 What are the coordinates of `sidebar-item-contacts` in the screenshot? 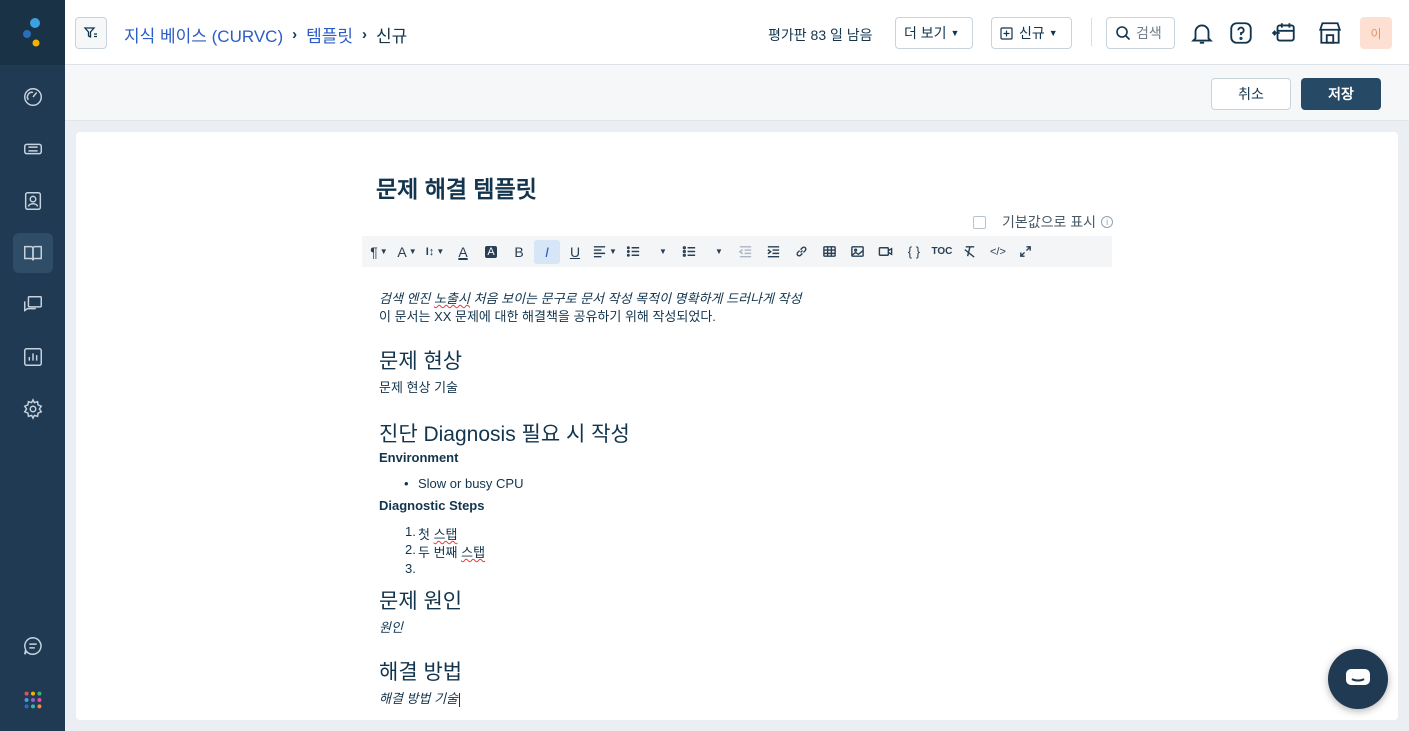 It's located at (33, 201).